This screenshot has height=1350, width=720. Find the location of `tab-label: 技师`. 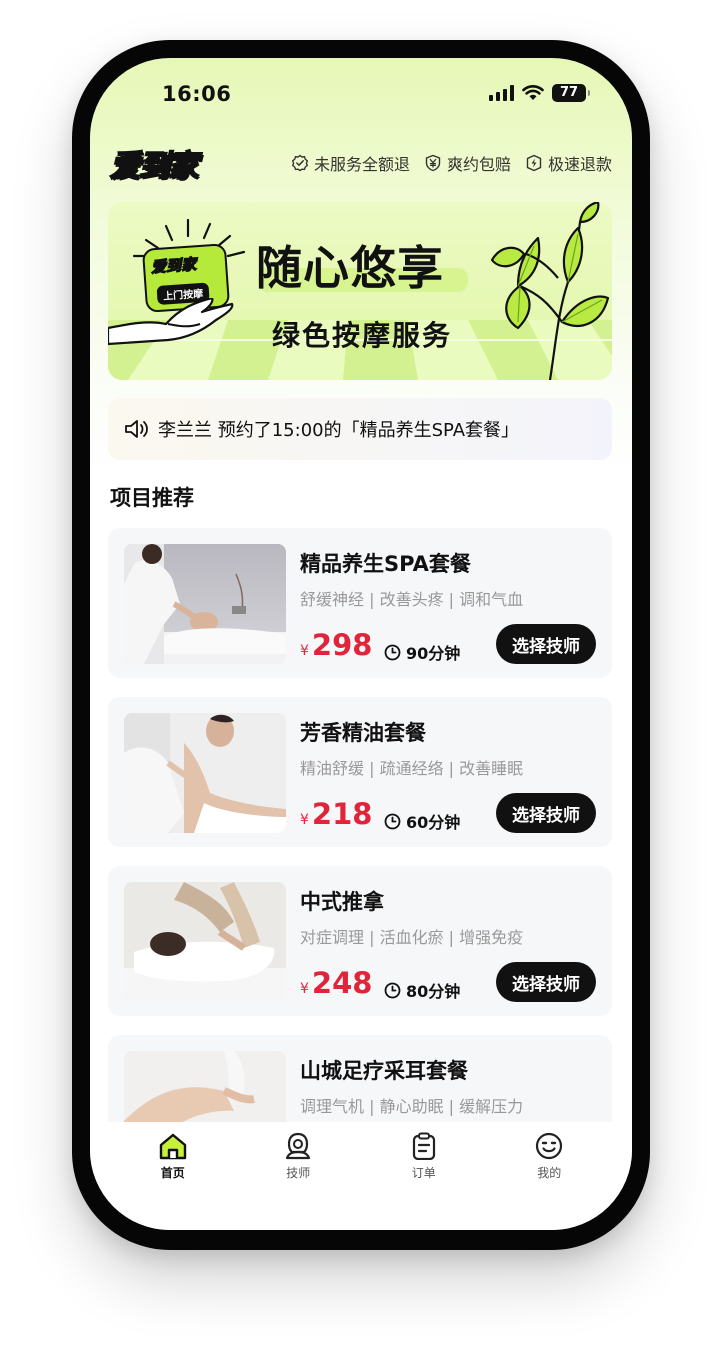

tab-label: 技师 is located at coordinates (298, 1173).